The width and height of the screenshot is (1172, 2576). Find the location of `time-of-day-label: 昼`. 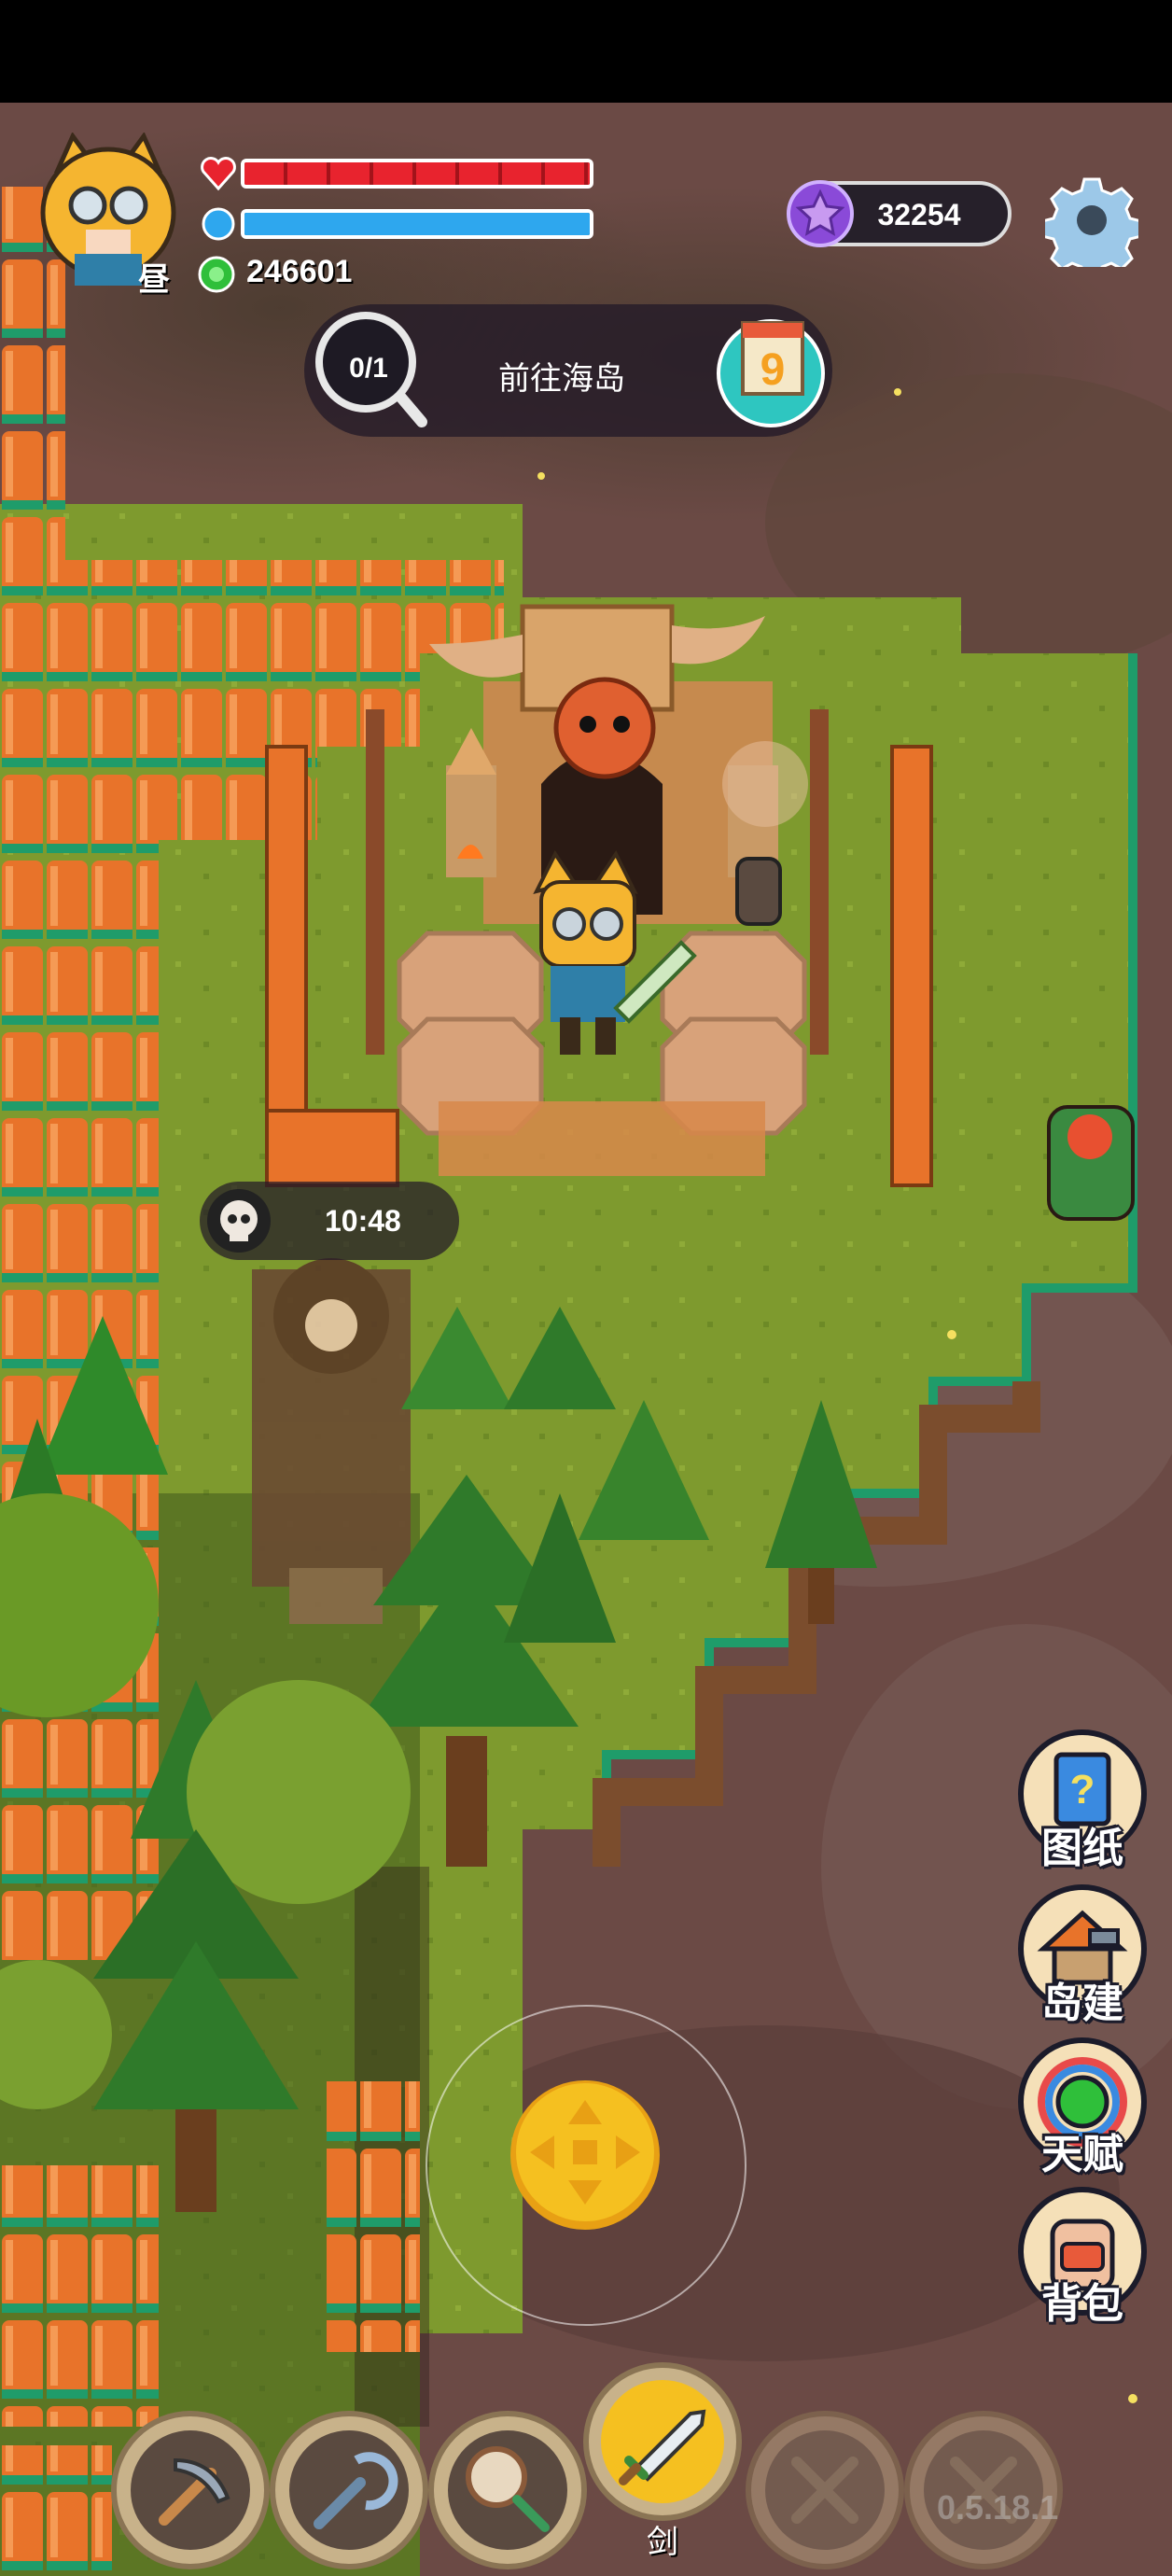

time-of-day-label: 昼 is located at coordinates (154, 280).